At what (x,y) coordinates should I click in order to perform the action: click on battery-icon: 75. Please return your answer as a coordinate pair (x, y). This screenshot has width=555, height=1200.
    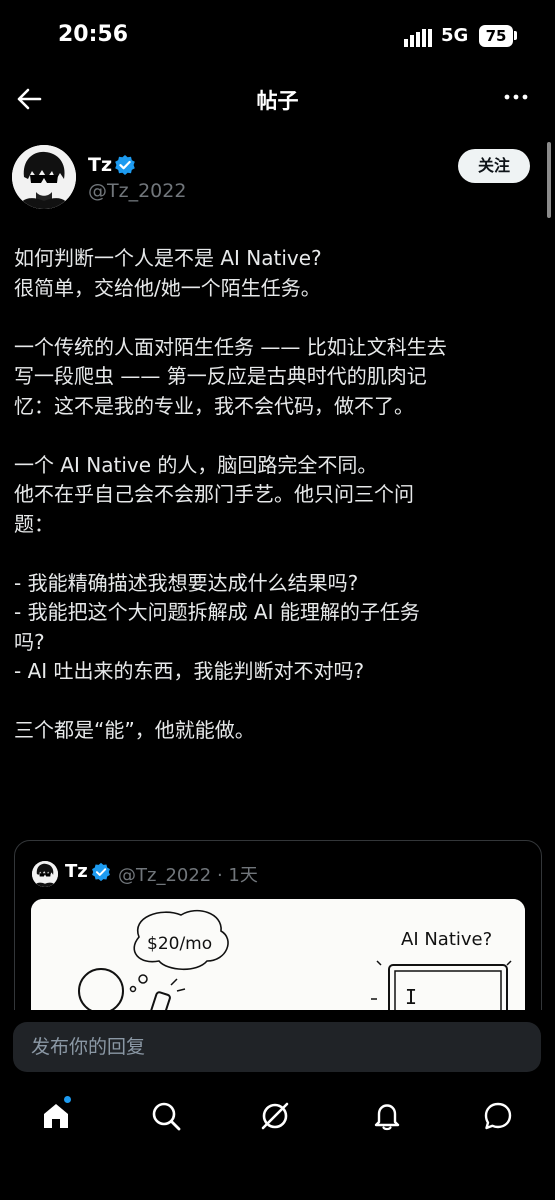
    Looking at the image, I should click on (496, 36).